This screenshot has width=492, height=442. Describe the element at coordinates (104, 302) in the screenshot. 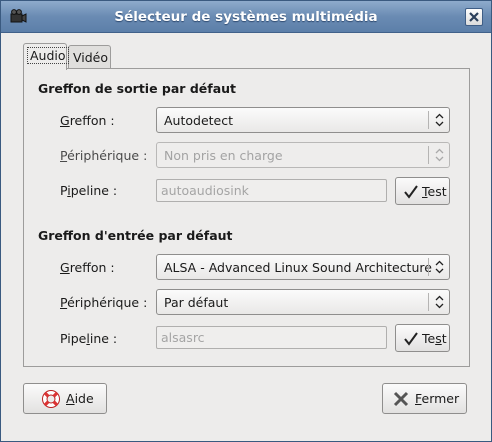

I see `input-device-label: Périphérique :` at that location.